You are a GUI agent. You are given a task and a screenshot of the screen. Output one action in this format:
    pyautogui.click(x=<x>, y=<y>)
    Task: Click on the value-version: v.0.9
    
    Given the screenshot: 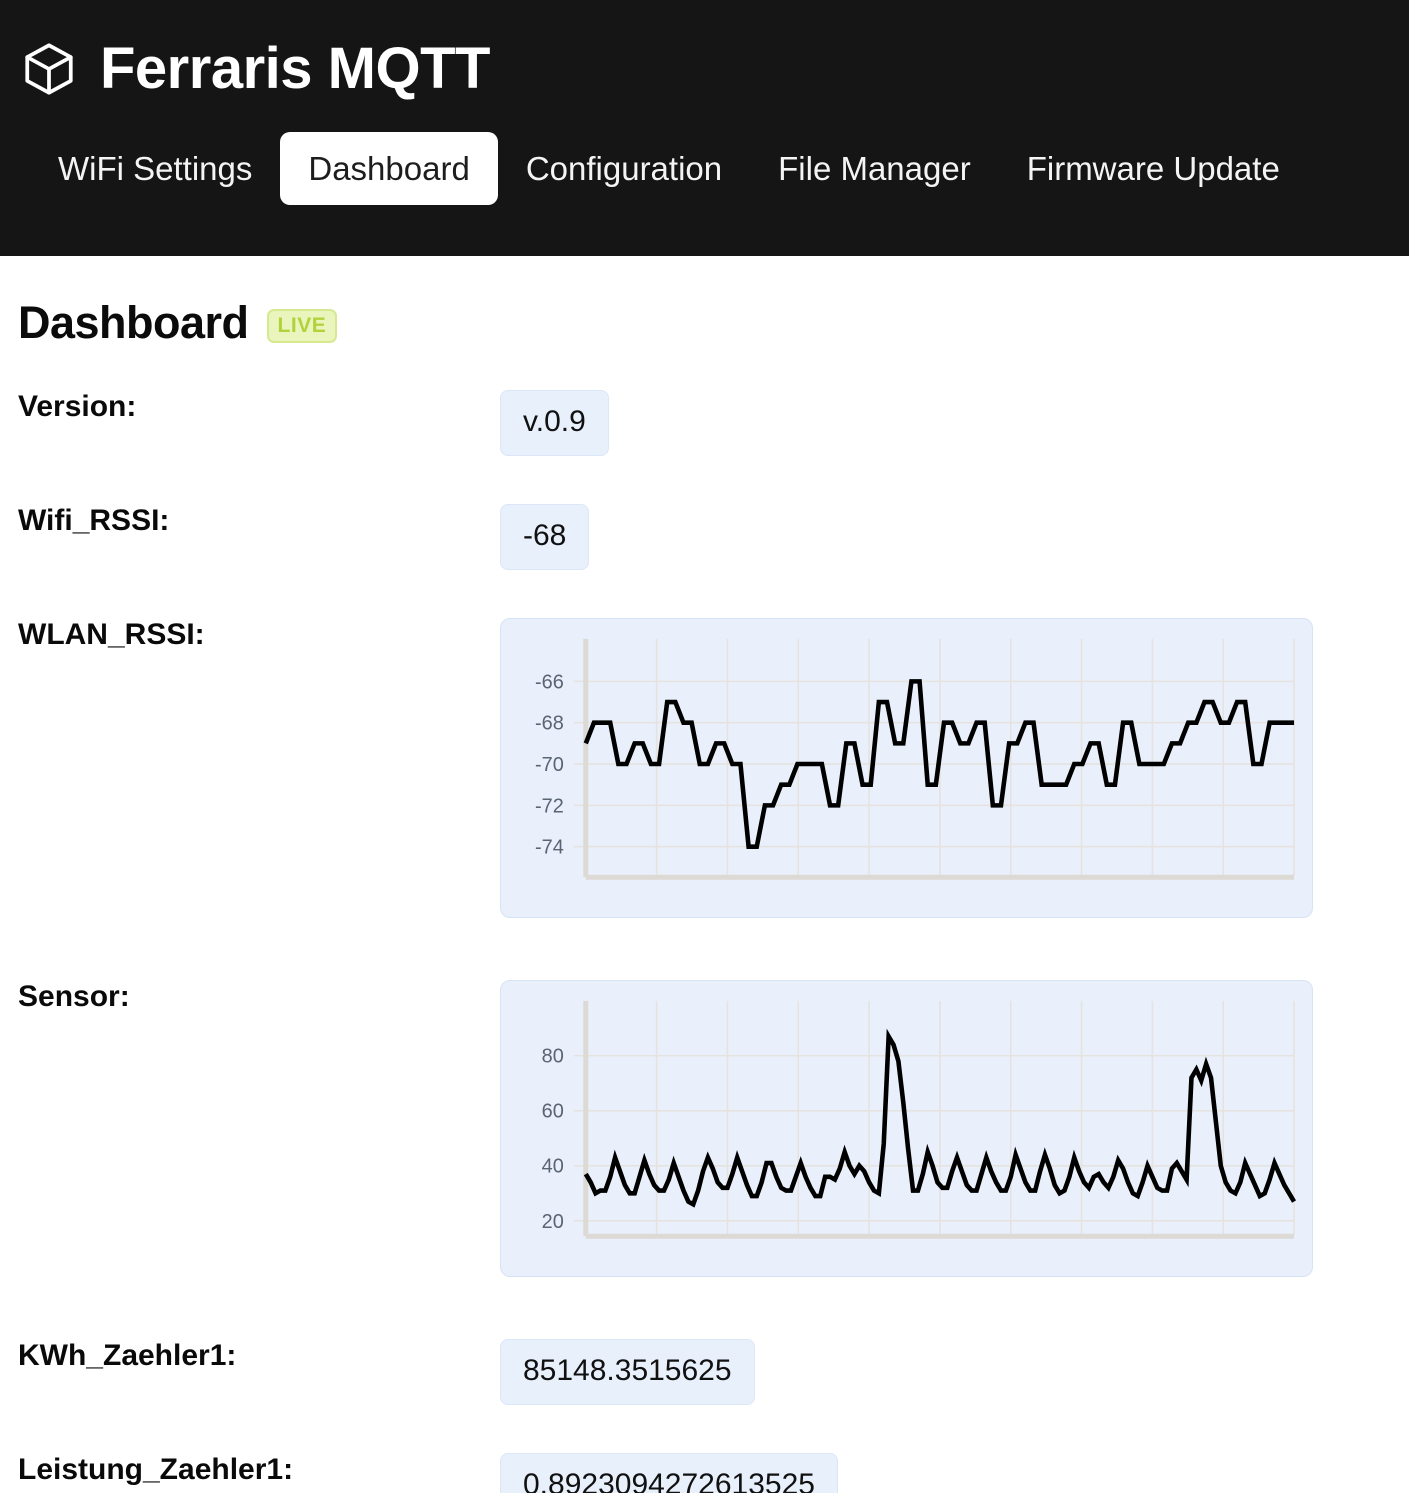 What is the action you would take?
    pyautogui.click(x=554, y=423)
    